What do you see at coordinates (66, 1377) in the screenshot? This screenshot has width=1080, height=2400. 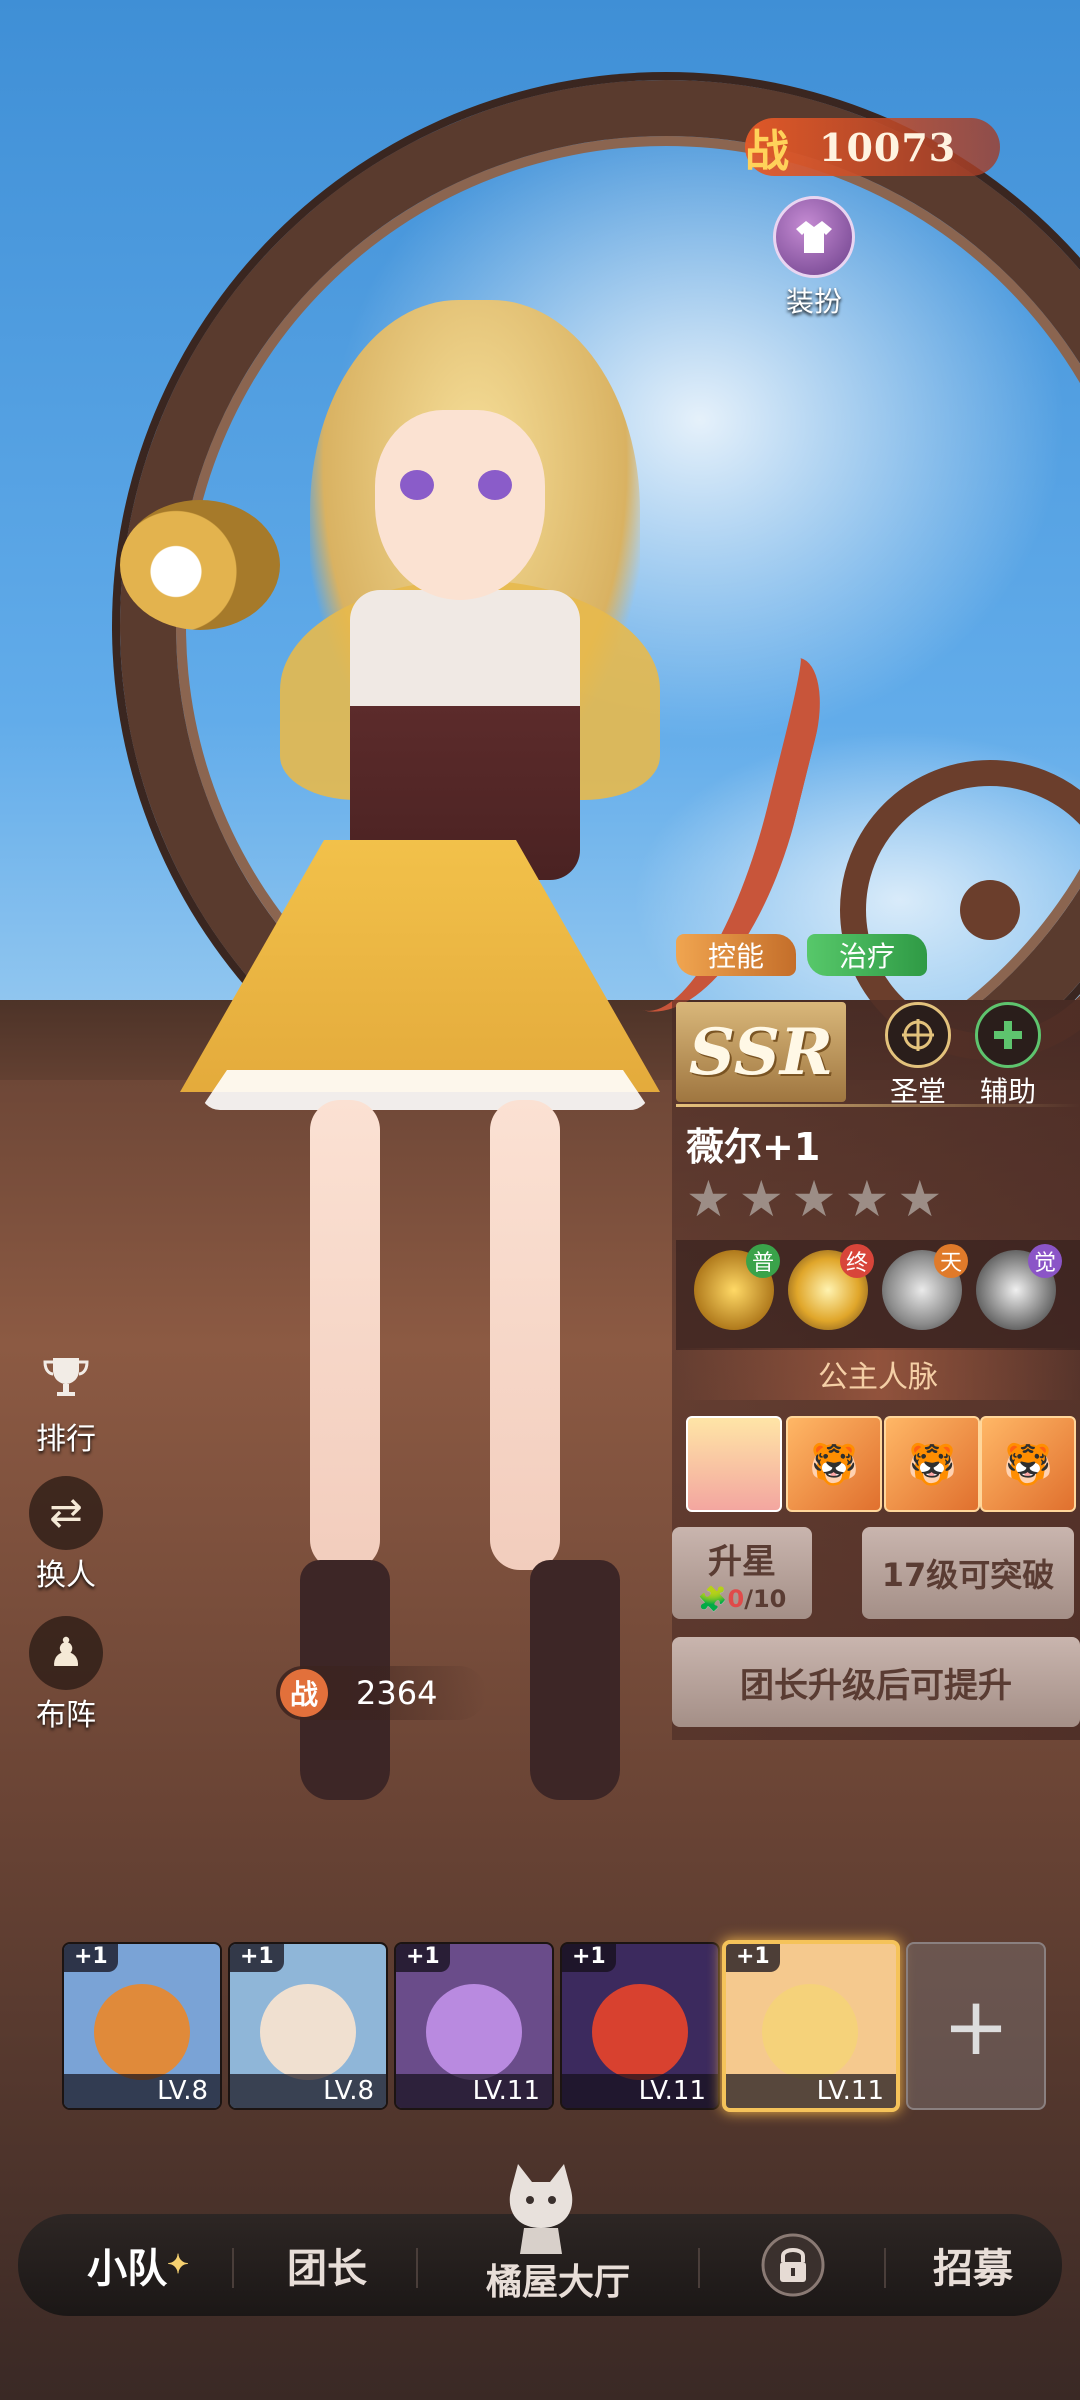 I see `trophy-icon` at bounding box center [66, 1377].